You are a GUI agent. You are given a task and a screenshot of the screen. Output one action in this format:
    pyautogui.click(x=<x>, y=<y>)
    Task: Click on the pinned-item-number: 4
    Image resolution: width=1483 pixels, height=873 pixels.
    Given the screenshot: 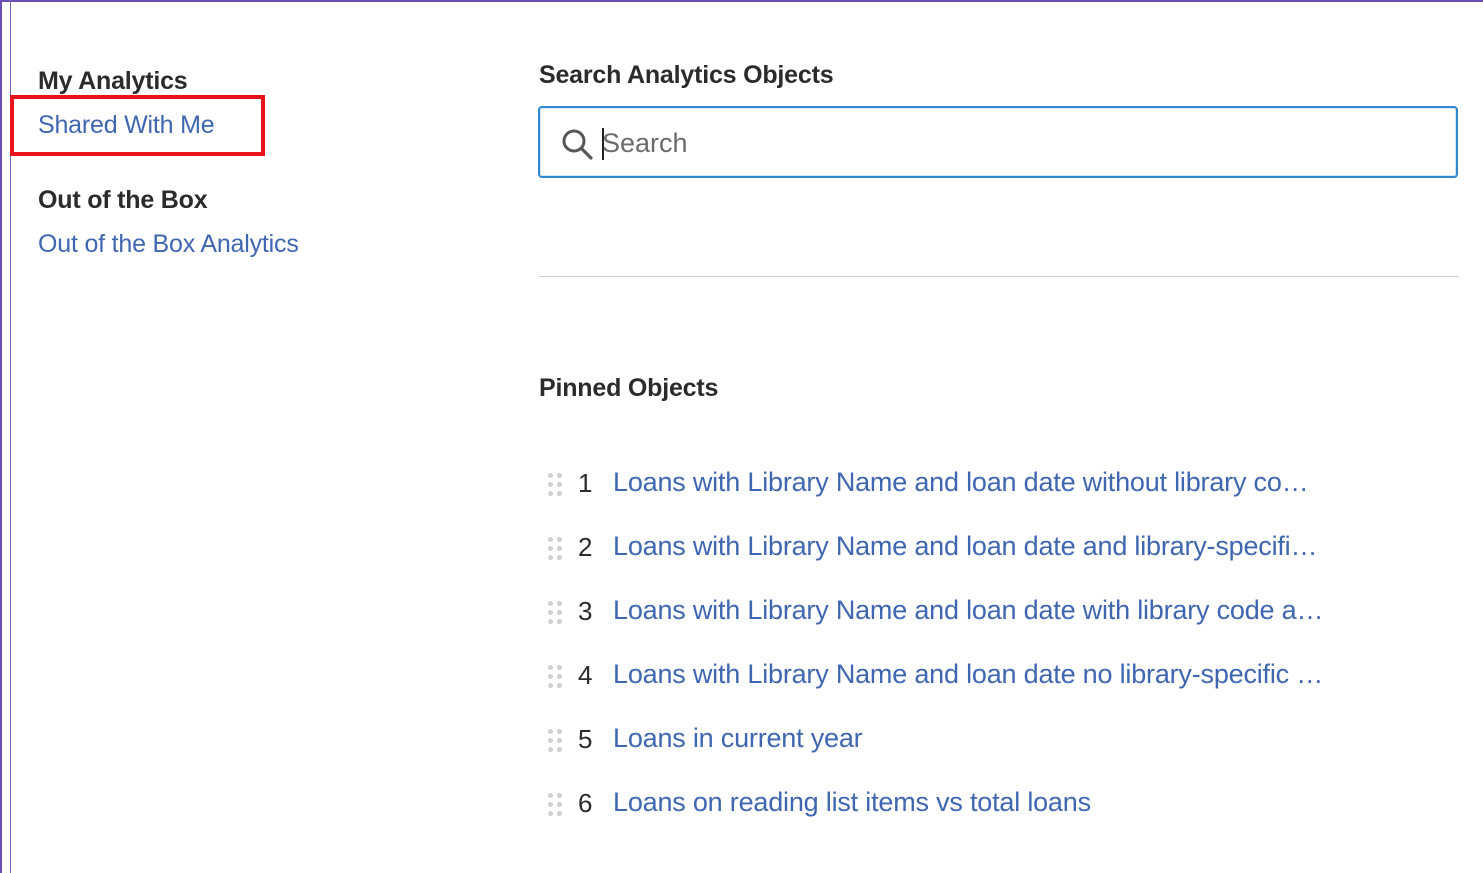 What is the action you would take?
    pyautogui.click(x=585, y=675)
    